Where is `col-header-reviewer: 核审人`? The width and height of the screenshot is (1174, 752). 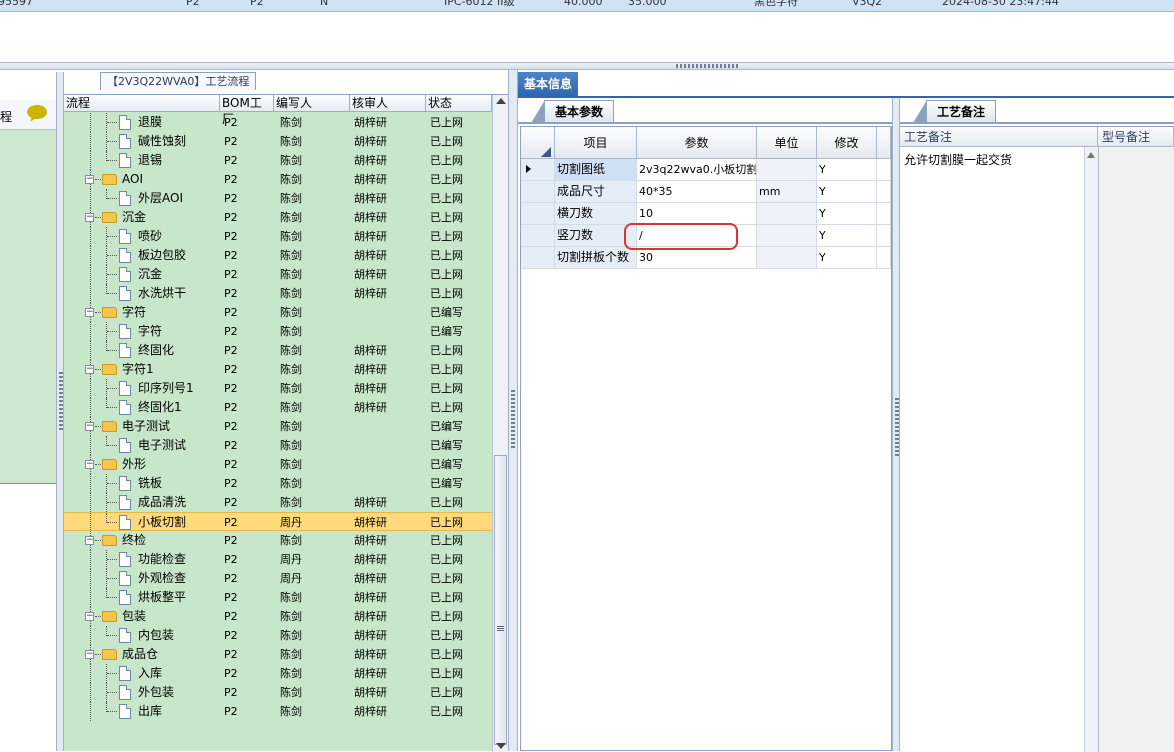 col-header-reviewer: 核审人 is located at coordinates (388, 103).